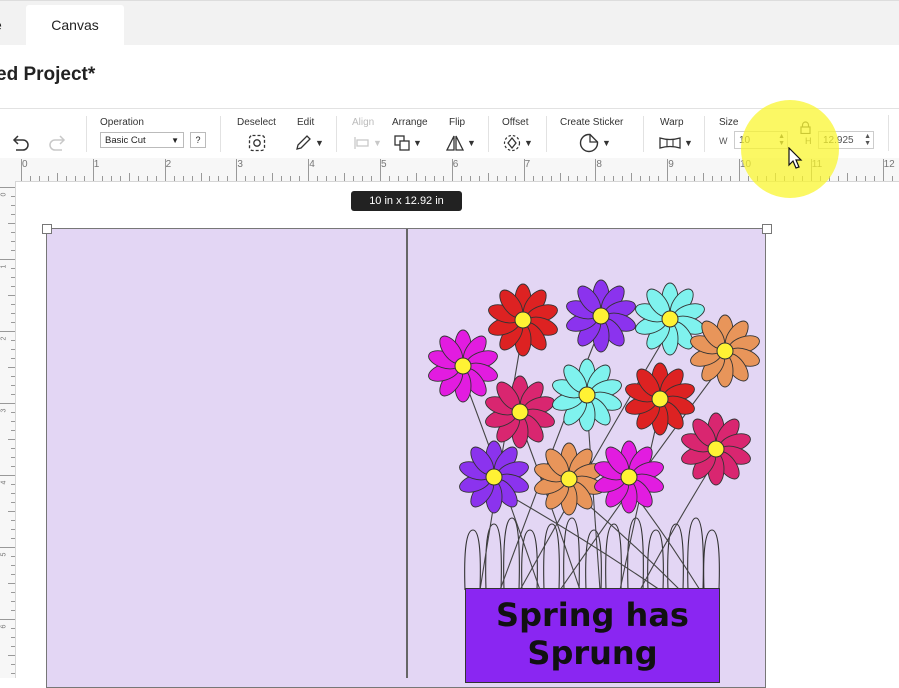 This screenshot has width=899, height=688. I want to click on chevron-down-icon: ▼, so click(175, 140).